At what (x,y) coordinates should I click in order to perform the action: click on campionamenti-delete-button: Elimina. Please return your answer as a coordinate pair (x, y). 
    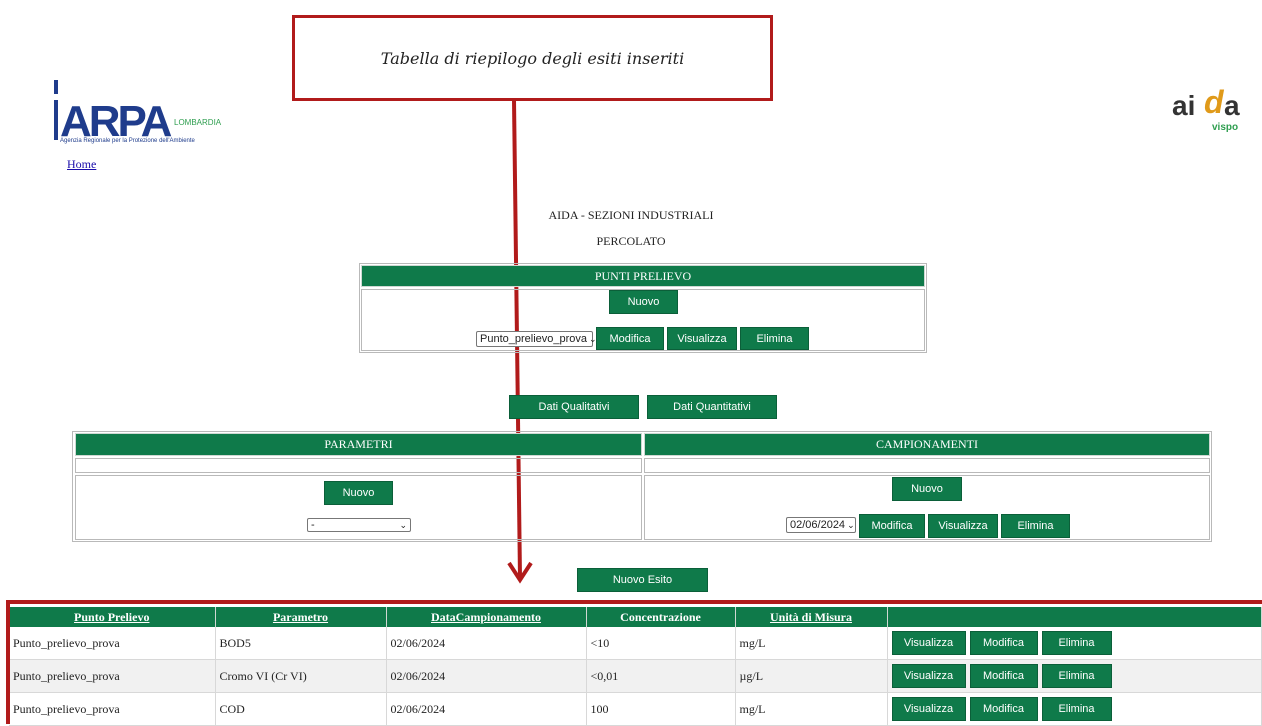
    Looking at the image, I should click on (1035, 526).